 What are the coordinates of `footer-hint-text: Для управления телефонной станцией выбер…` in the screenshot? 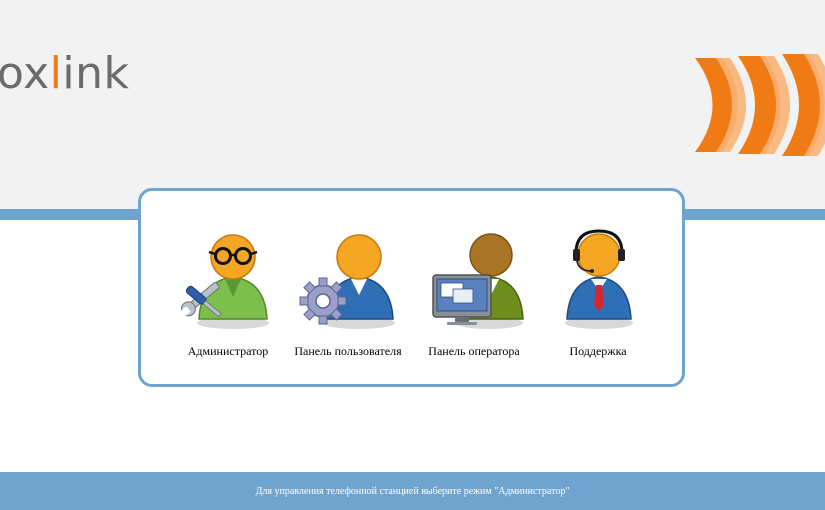 It's located at (412, 491).